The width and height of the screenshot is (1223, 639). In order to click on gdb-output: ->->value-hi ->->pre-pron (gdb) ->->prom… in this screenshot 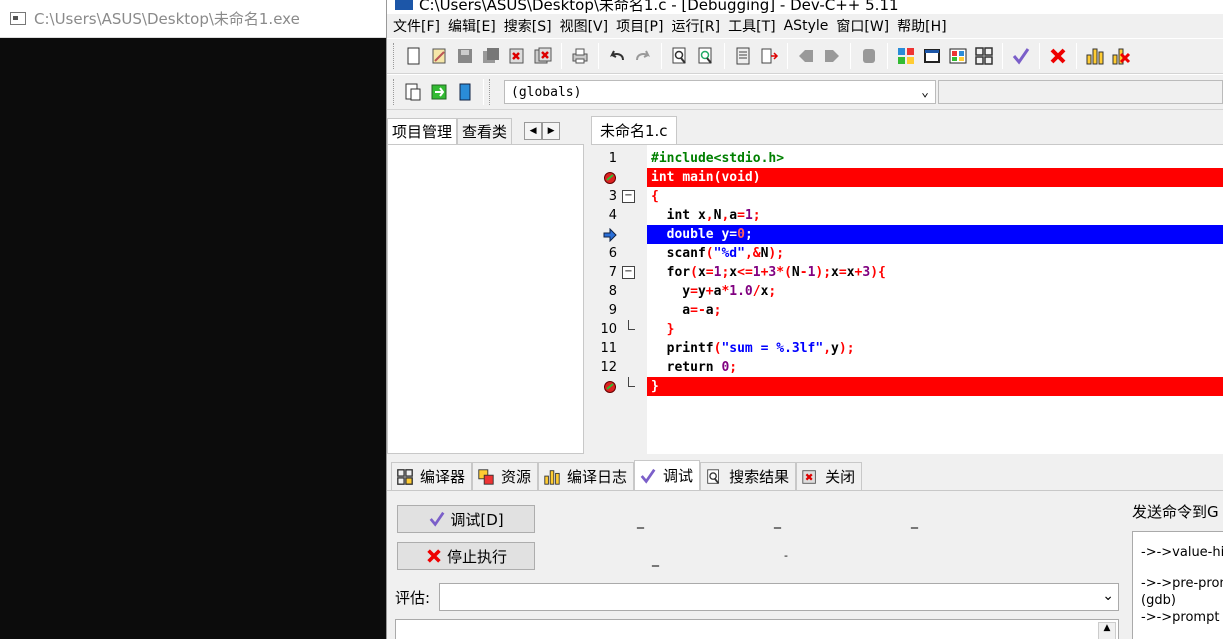, I will do `click(1177, 585)`.